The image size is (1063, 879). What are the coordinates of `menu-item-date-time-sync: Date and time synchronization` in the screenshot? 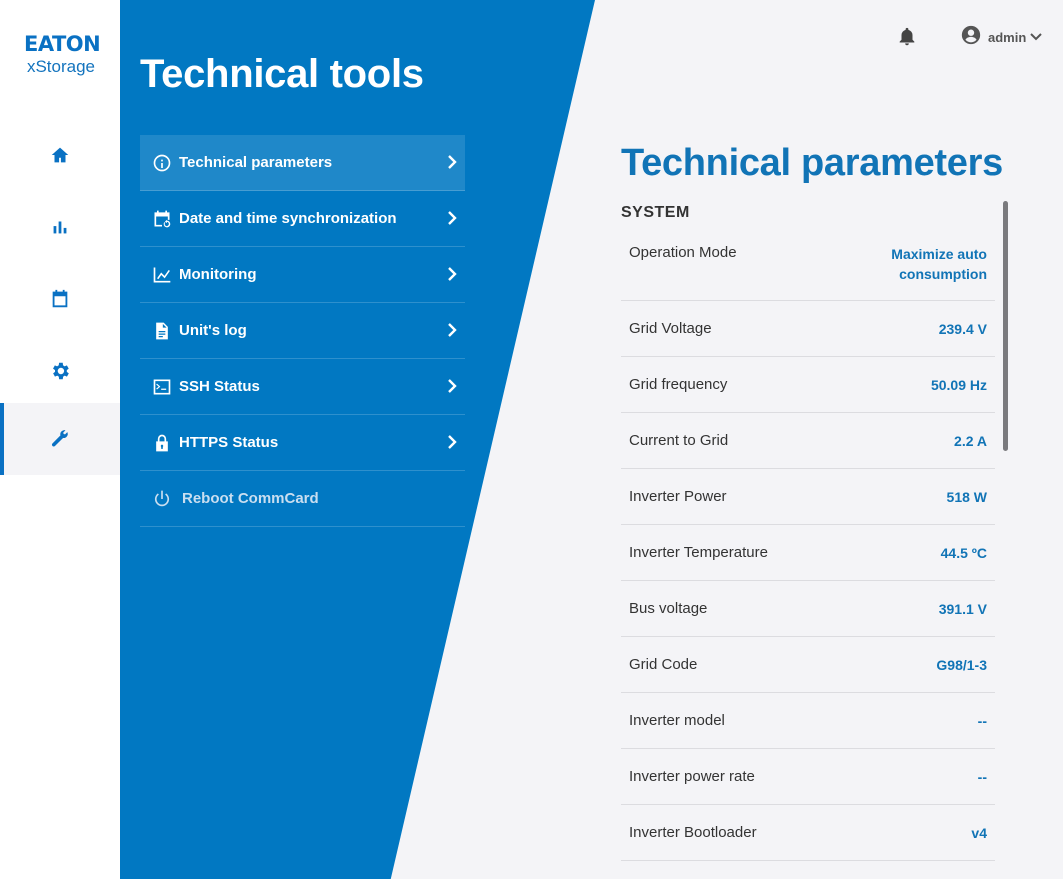 It's located at (302, 219).